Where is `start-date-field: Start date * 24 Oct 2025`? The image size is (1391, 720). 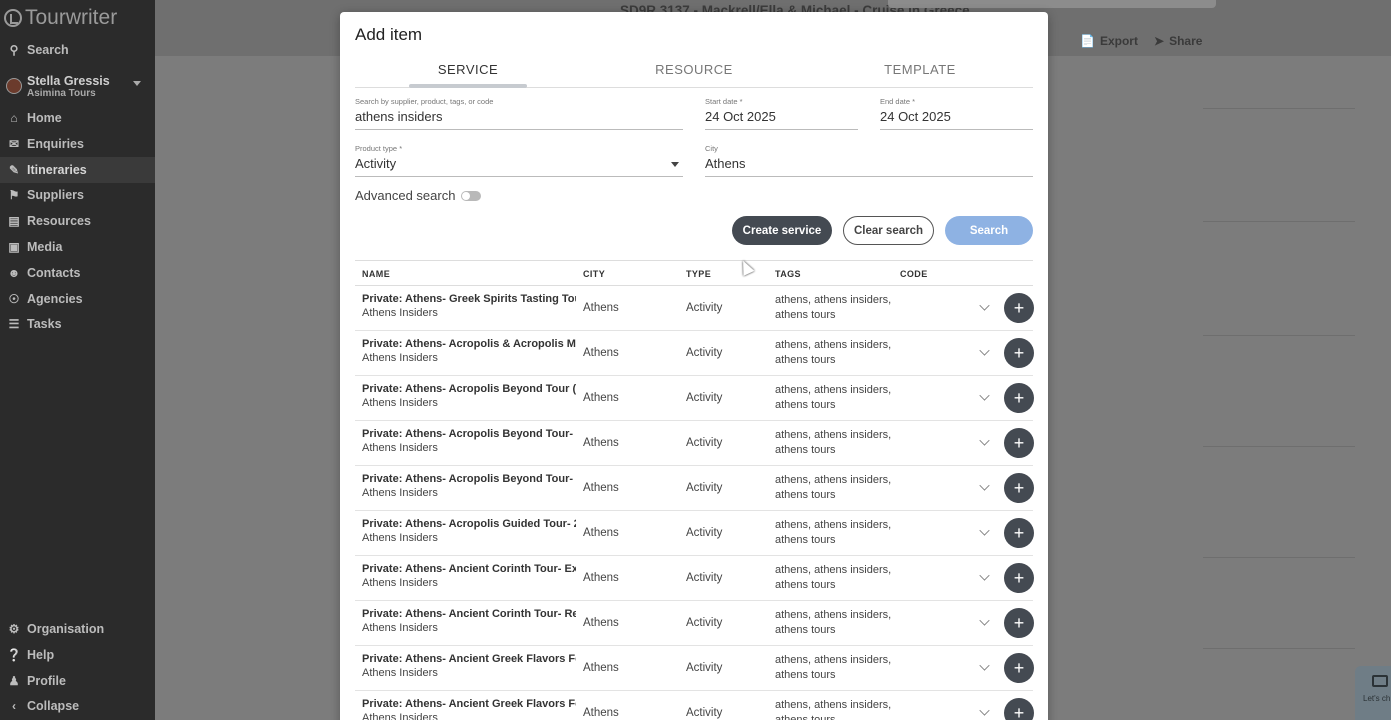 start-date-field: Start date * 24 Oct 2025 is located at coordinates (781, 113).